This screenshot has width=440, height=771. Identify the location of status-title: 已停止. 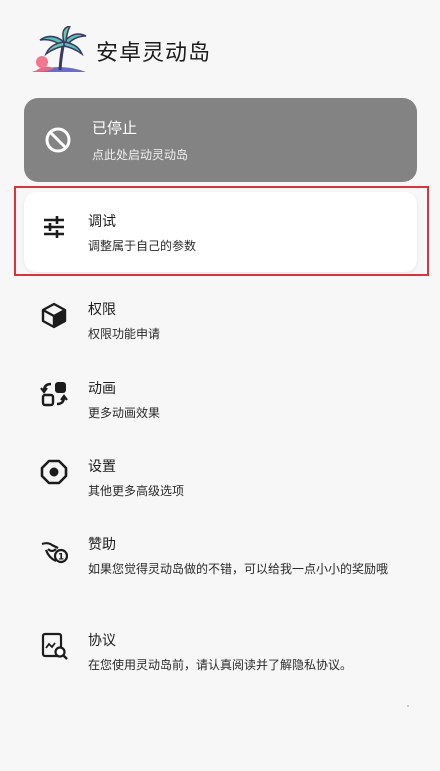
(115, 128).